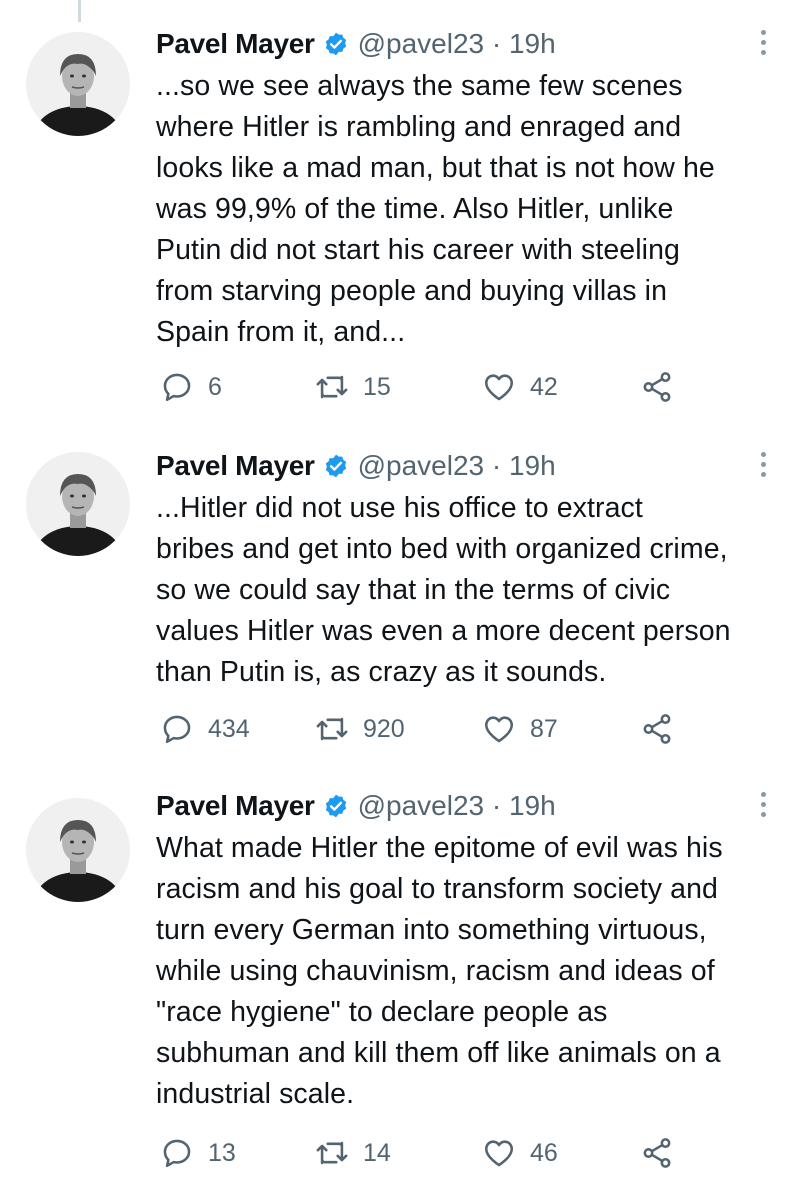 The width and height of the screenshot is (804, 1200). Describe the element at coordinates (544, 728) in the screenshot. I see `like-count: 87` at that location.